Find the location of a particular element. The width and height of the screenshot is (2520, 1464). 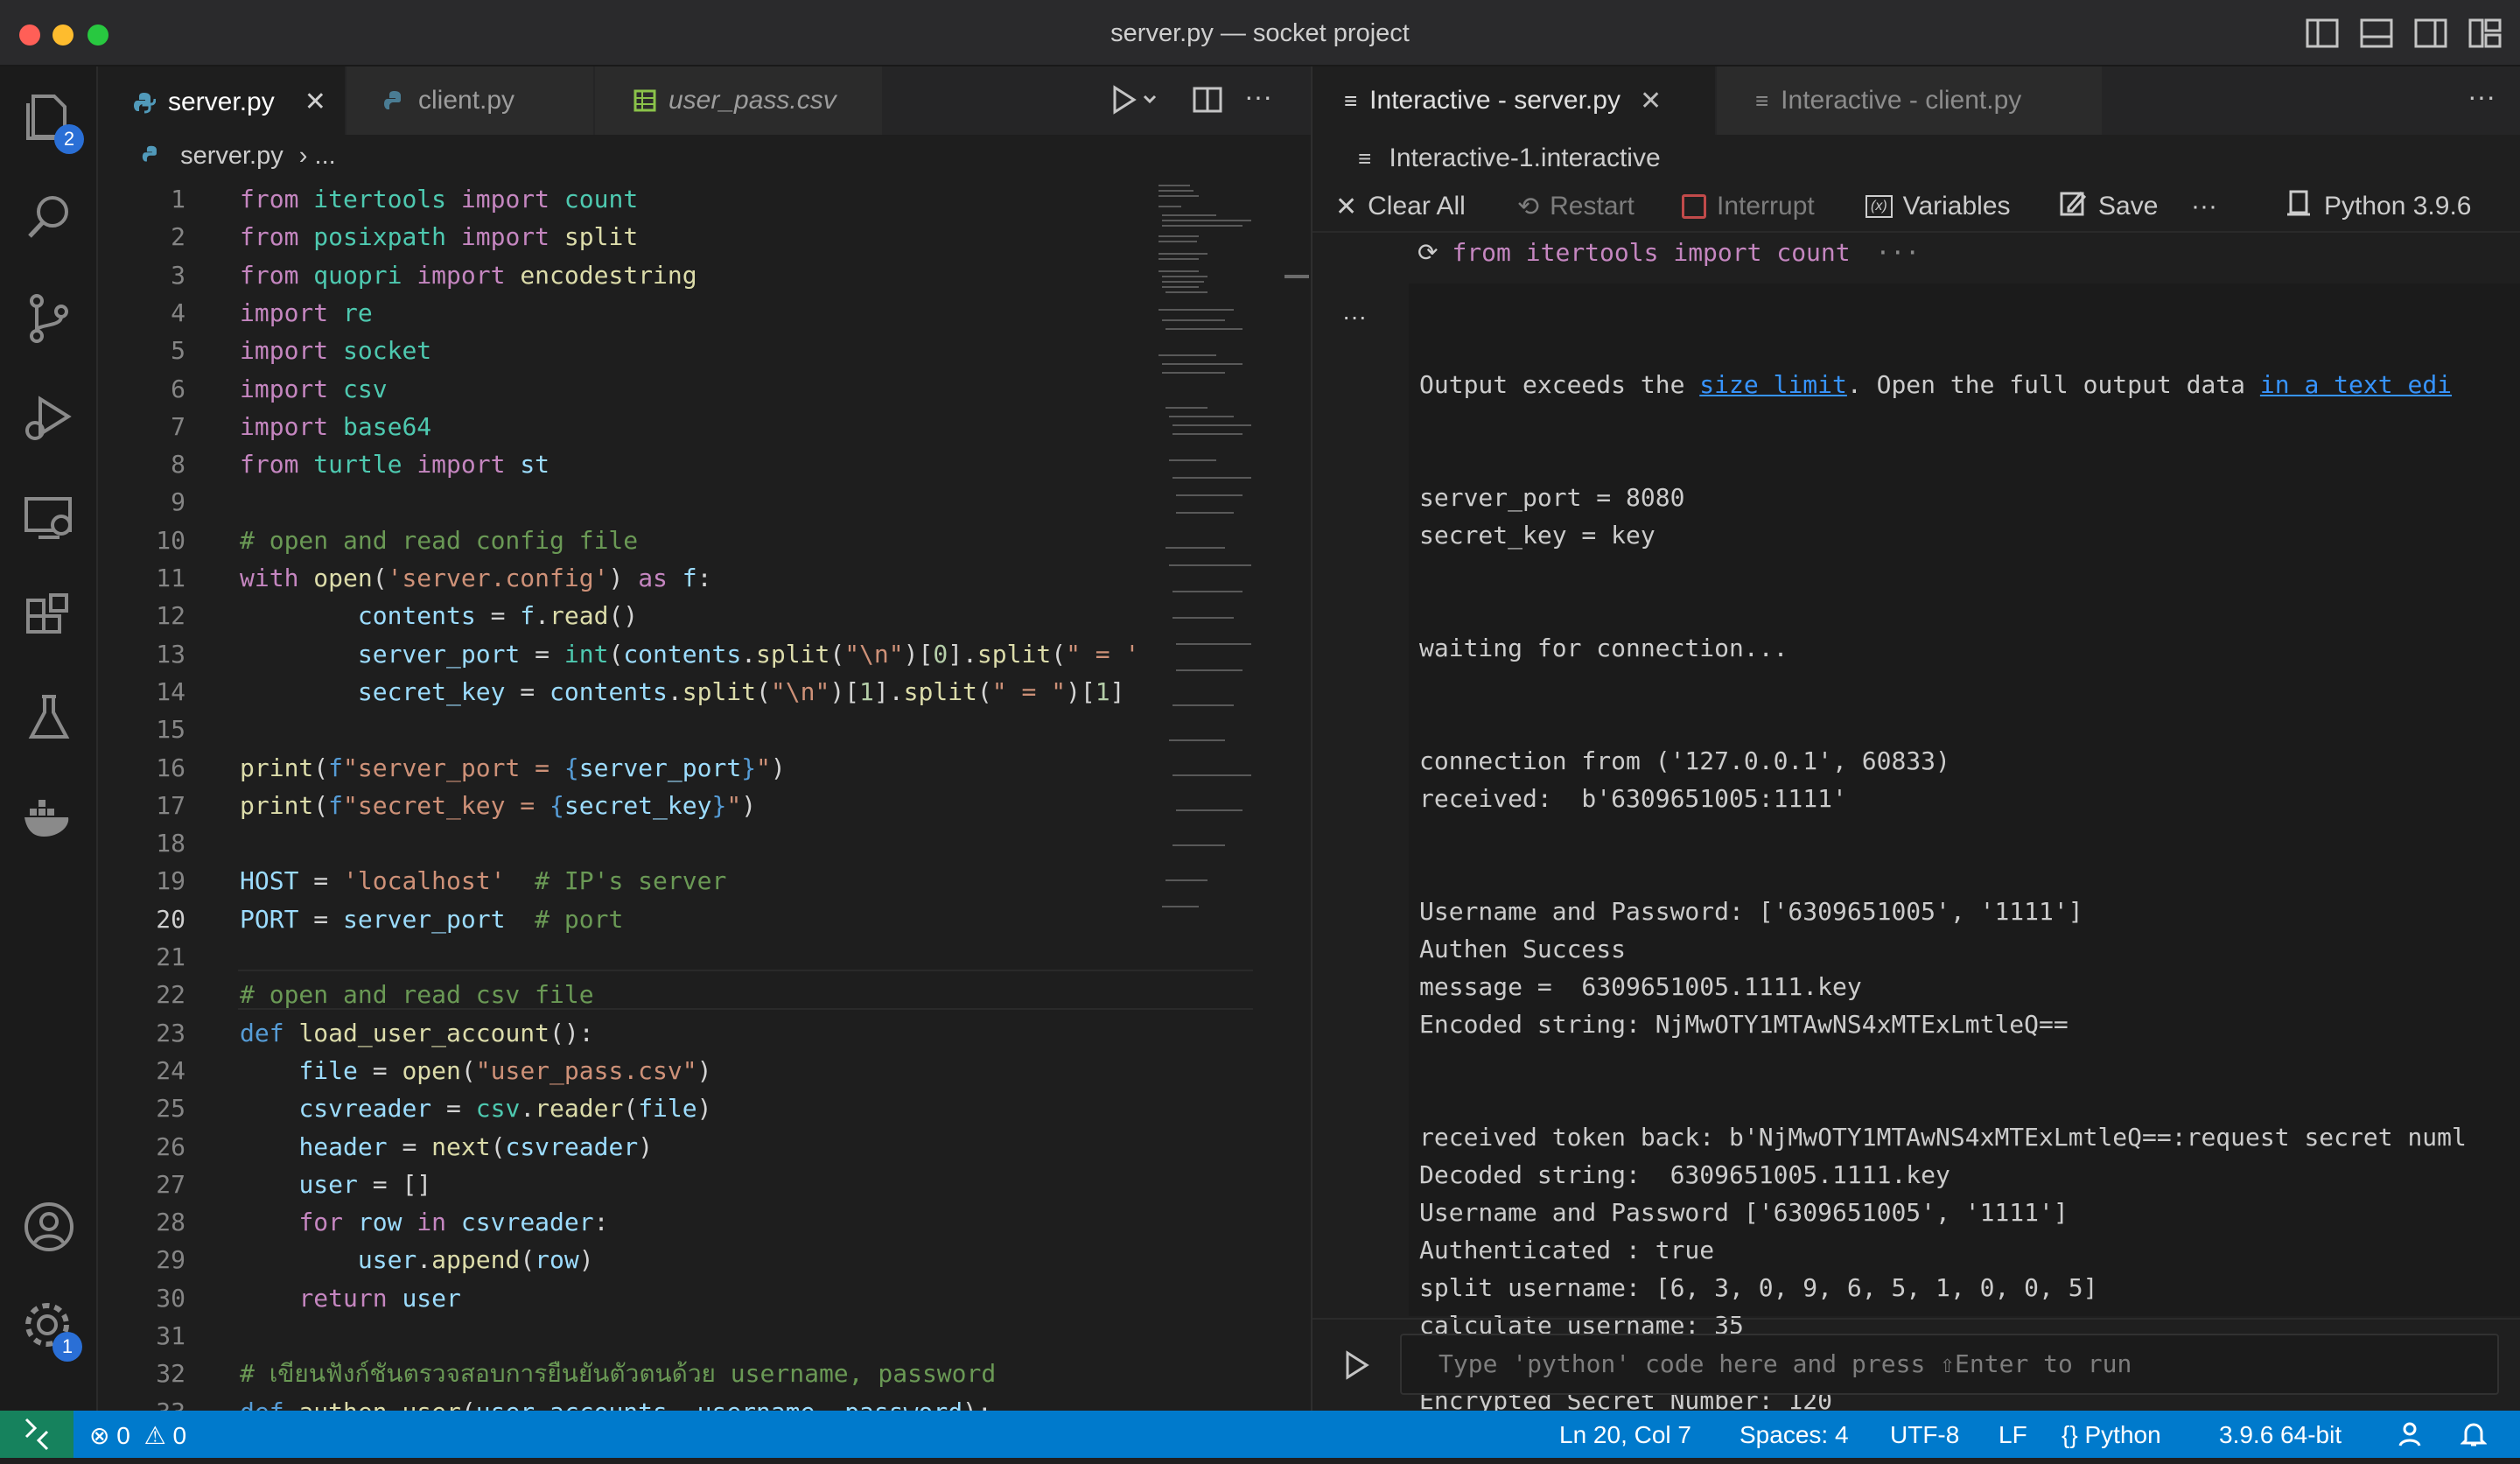

code-line: 30 return user is located at coordinates (623, 1298).